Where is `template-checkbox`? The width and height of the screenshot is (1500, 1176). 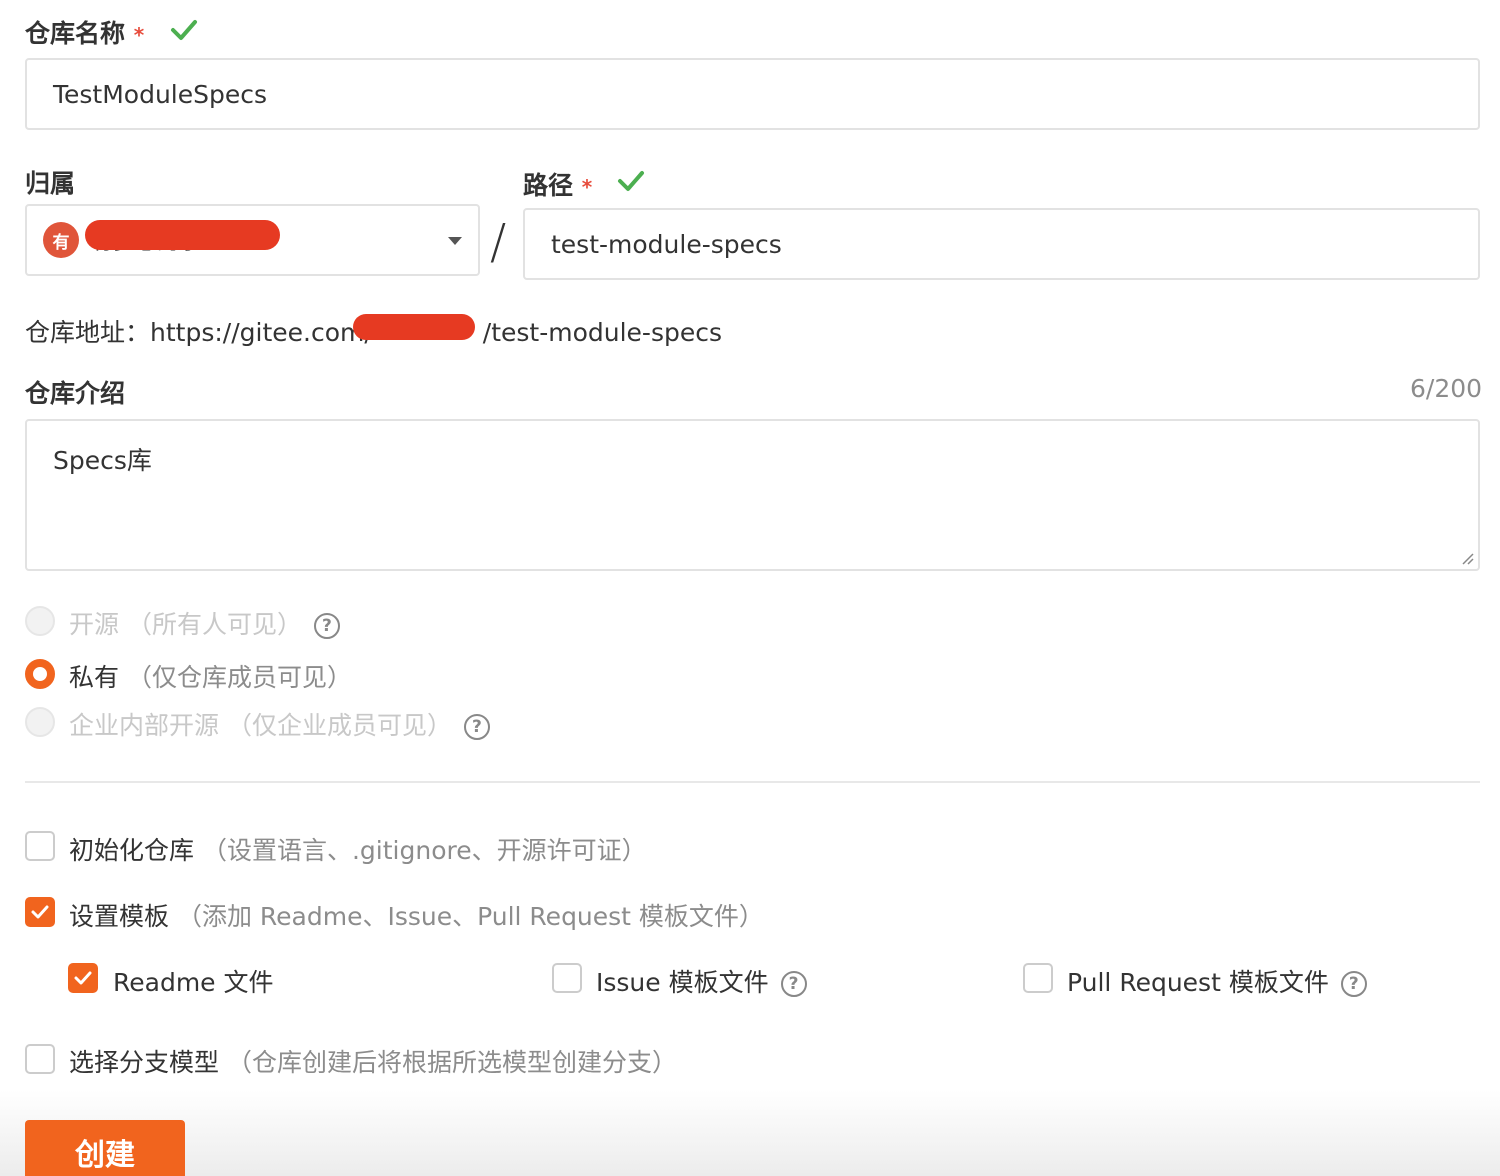 template-checkbox is located at coordinates (40, 912).